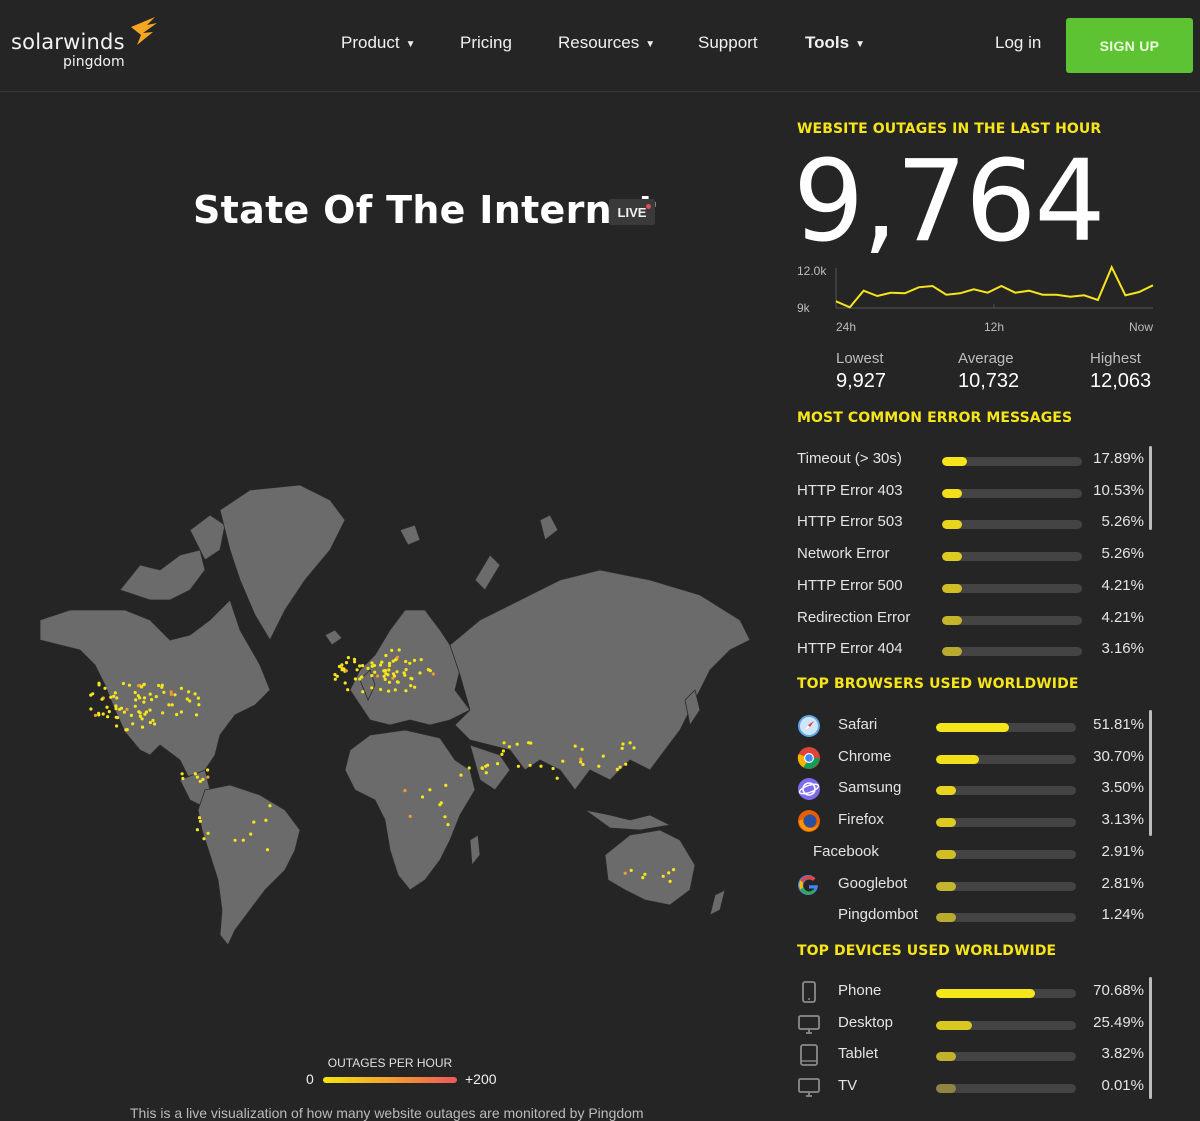 This screenshot has width=1200, height=1121. What do you see at coordinates (162, 575) in the screenshot?
I see `arctic-islands` at bounding box center [162, 575].